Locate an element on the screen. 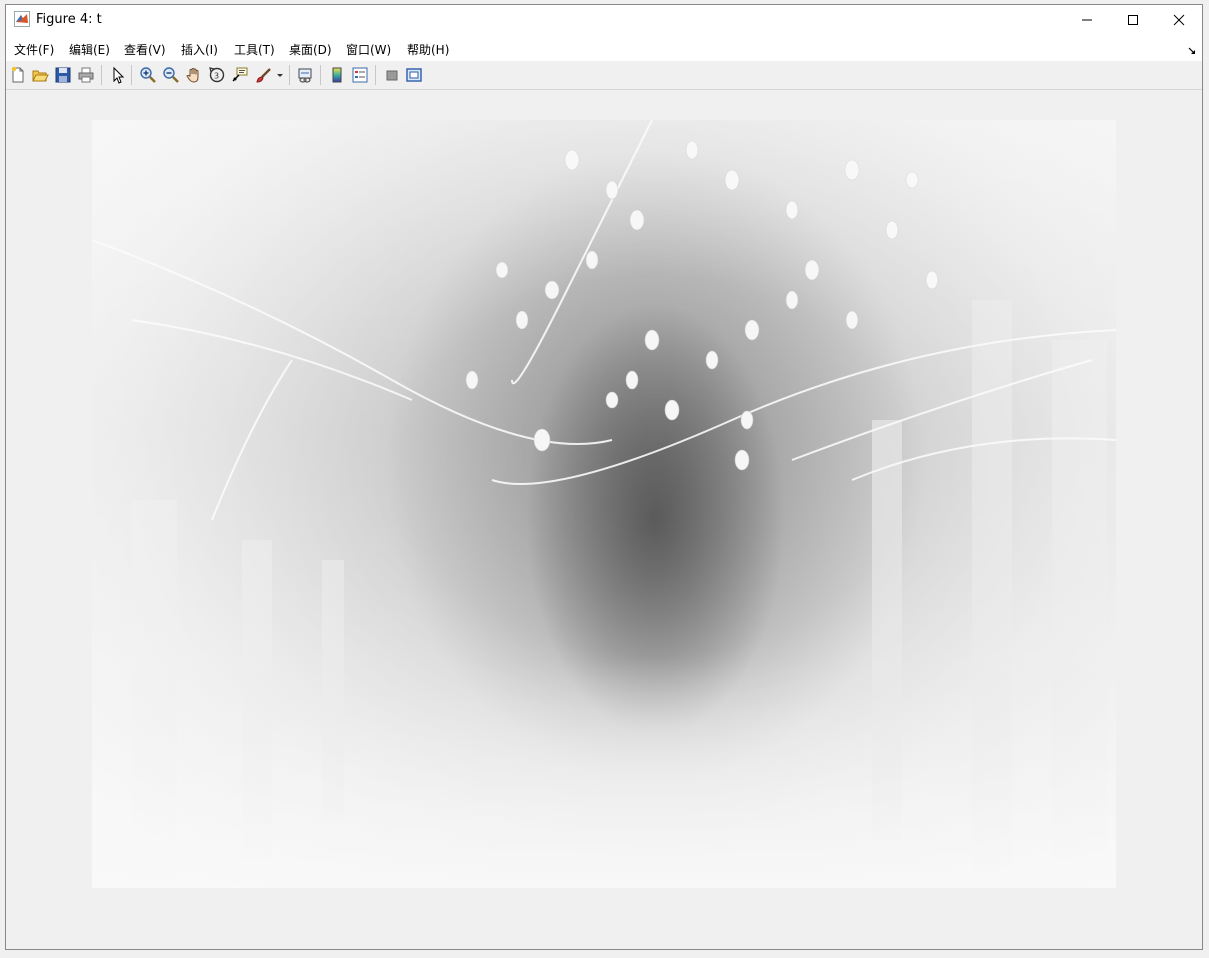 The width and height of the screenshot is (1209, 958). zoom-out-icon is located at coordinates (171, 75).